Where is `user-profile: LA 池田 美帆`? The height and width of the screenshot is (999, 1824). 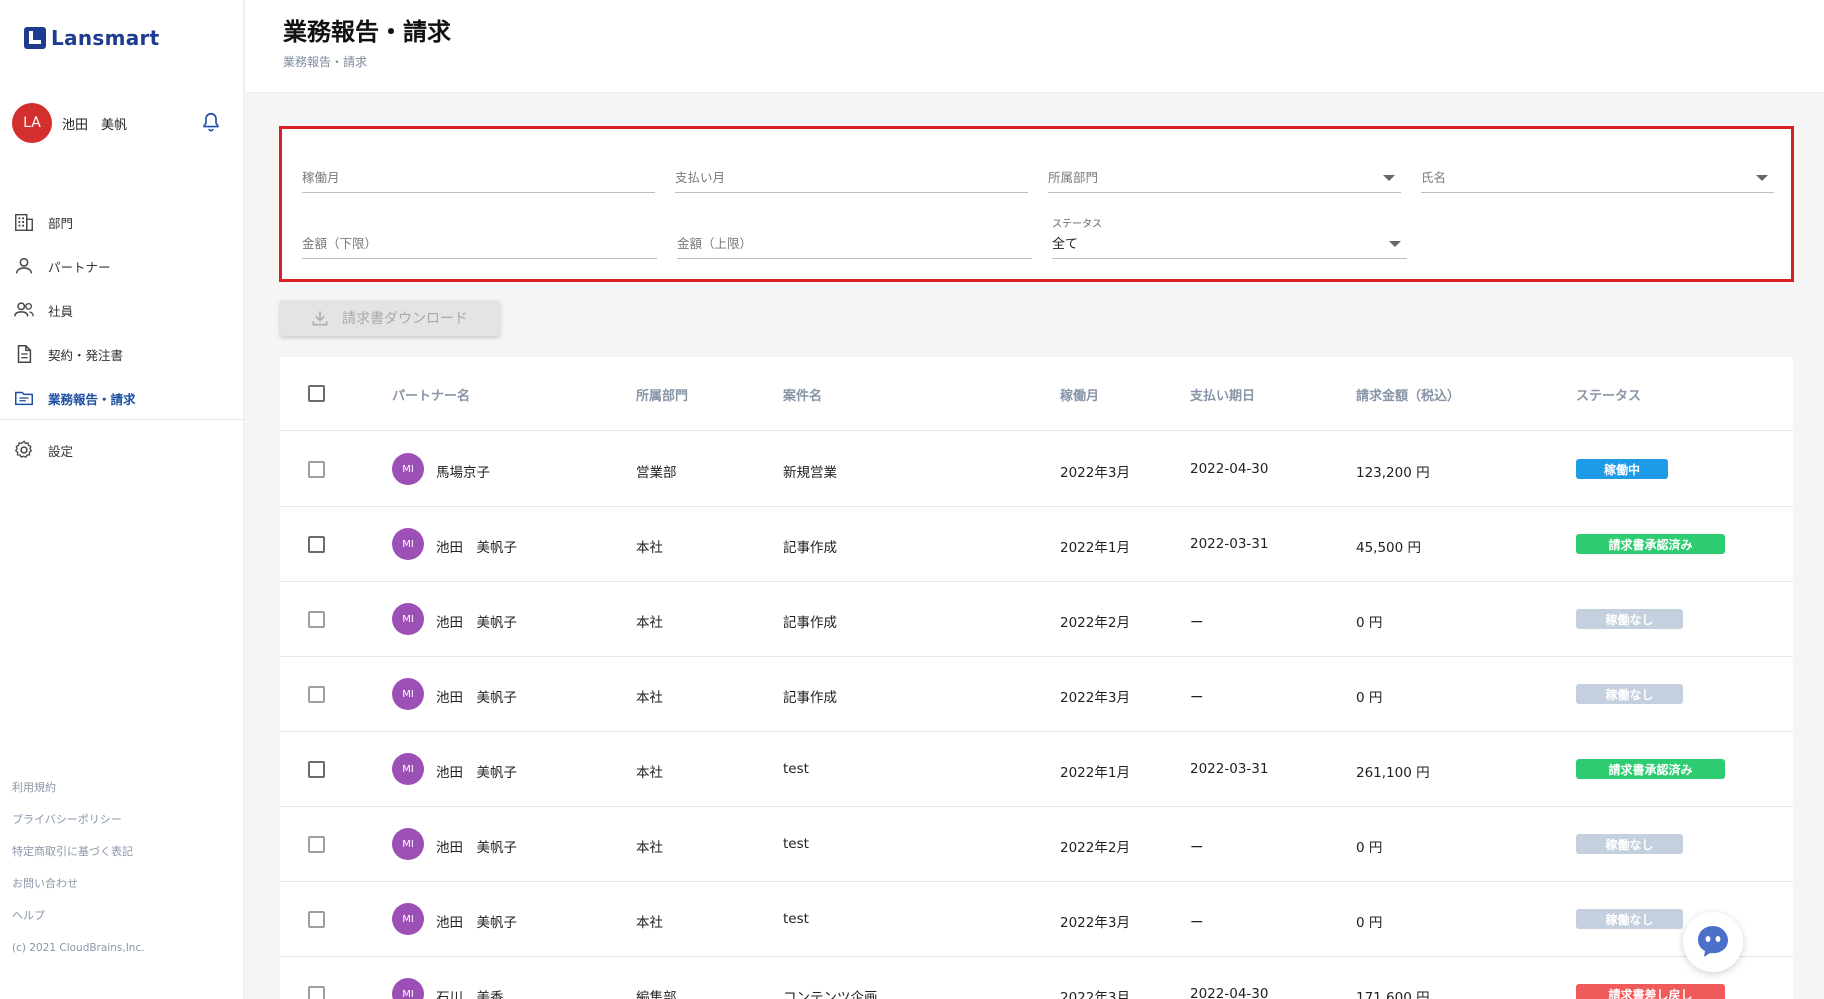
user-profile: LA 池田 美帆 is located at coordinates (119, 123).